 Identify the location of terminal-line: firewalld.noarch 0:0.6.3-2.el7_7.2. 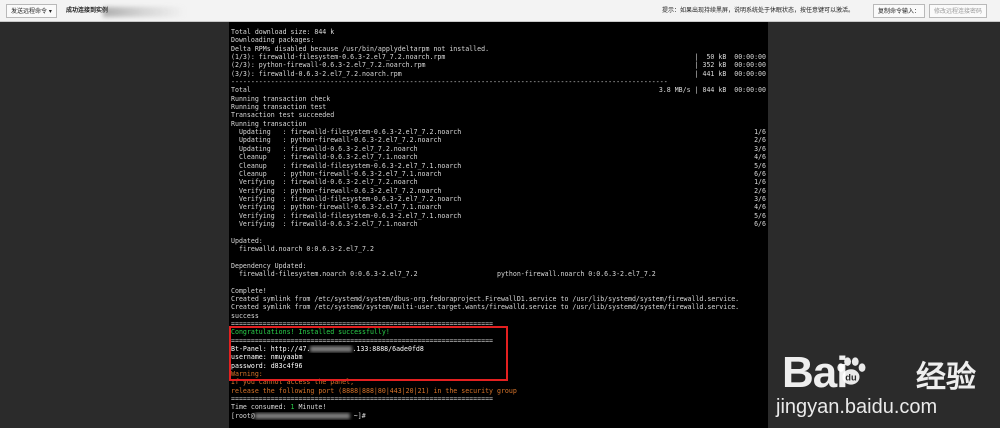
(498, 249).